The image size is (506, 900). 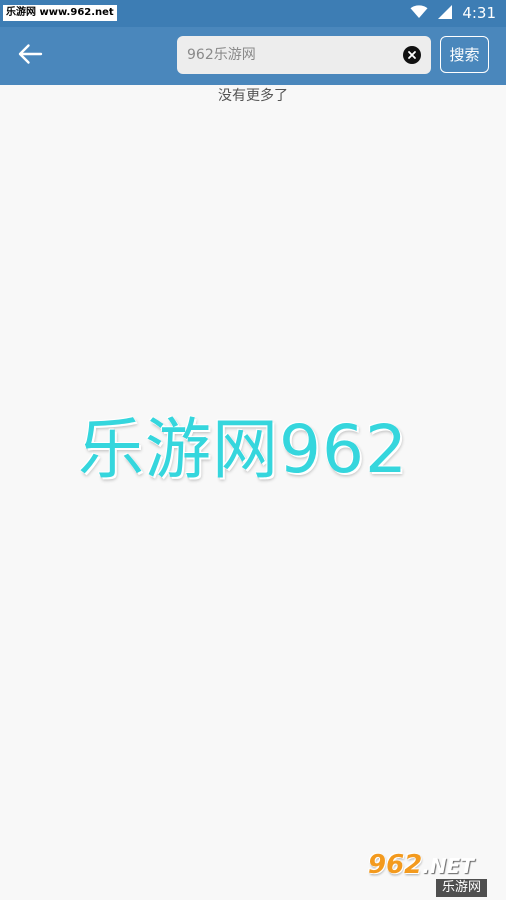 I want to click on arrow-left-icon, so click(x=30, y=56).